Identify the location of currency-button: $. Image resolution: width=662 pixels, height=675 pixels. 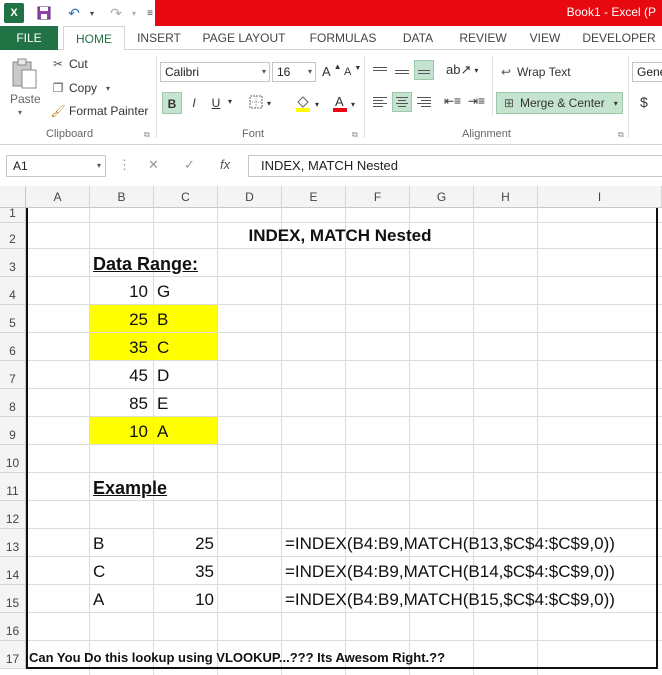
(644, 102).